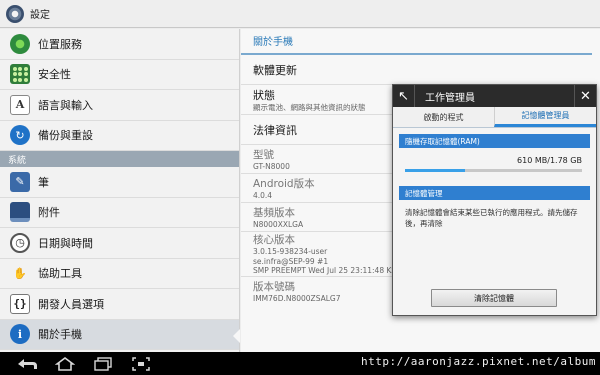 Image resolution: width=600 pixels, height=375 pixels. Describe the element at coordinates (478, 361) in the screenshot. I see `watermark-url: http://aaronjazz.pixnet.net/album` at that location.